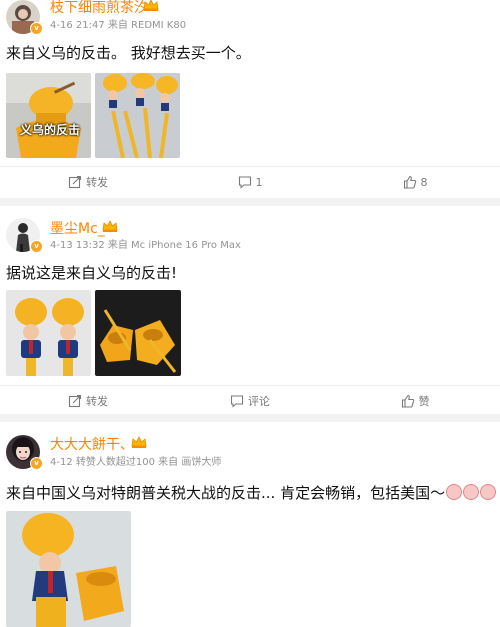  I want to click on post-content: 来自中国义乌对特朗普关税大战的反击... 肯定会畅销，包括美国～, so click(251, 492).